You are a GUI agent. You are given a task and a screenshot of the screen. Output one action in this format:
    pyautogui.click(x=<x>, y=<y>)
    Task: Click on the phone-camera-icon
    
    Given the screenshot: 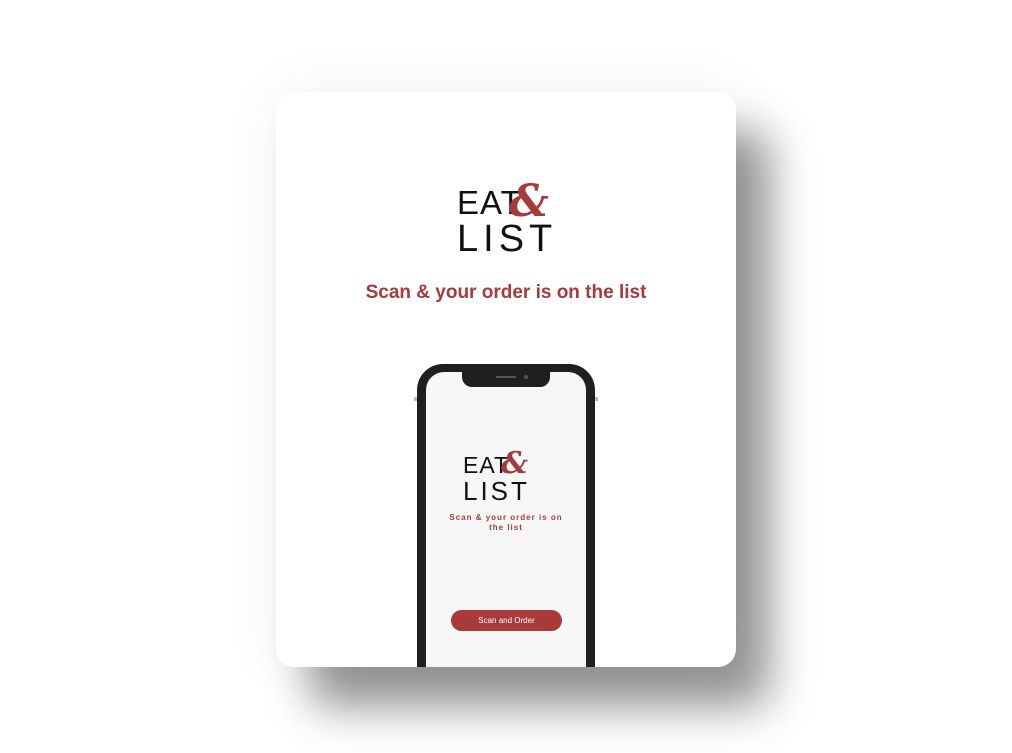 What is the action you would take?
    pyautogui.click(x=526, y=377)
    